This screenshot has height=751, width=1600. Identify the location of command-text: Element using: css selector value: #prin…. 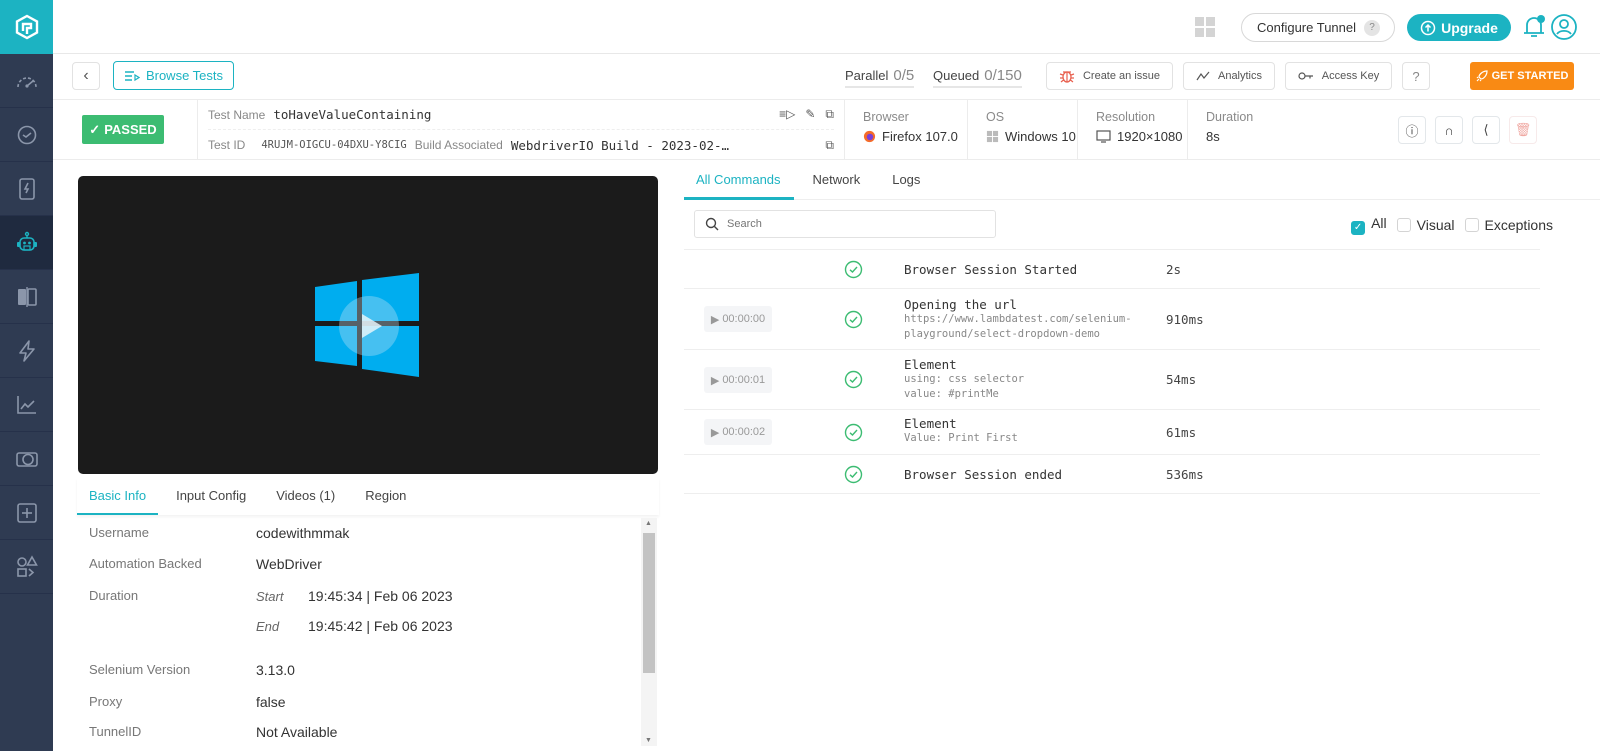
(964, 379).